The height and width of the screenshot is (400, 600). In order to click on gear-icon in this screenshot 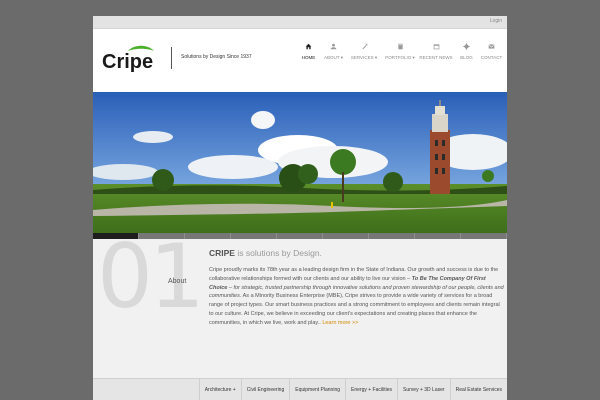, I will do `click(466, 47)`.